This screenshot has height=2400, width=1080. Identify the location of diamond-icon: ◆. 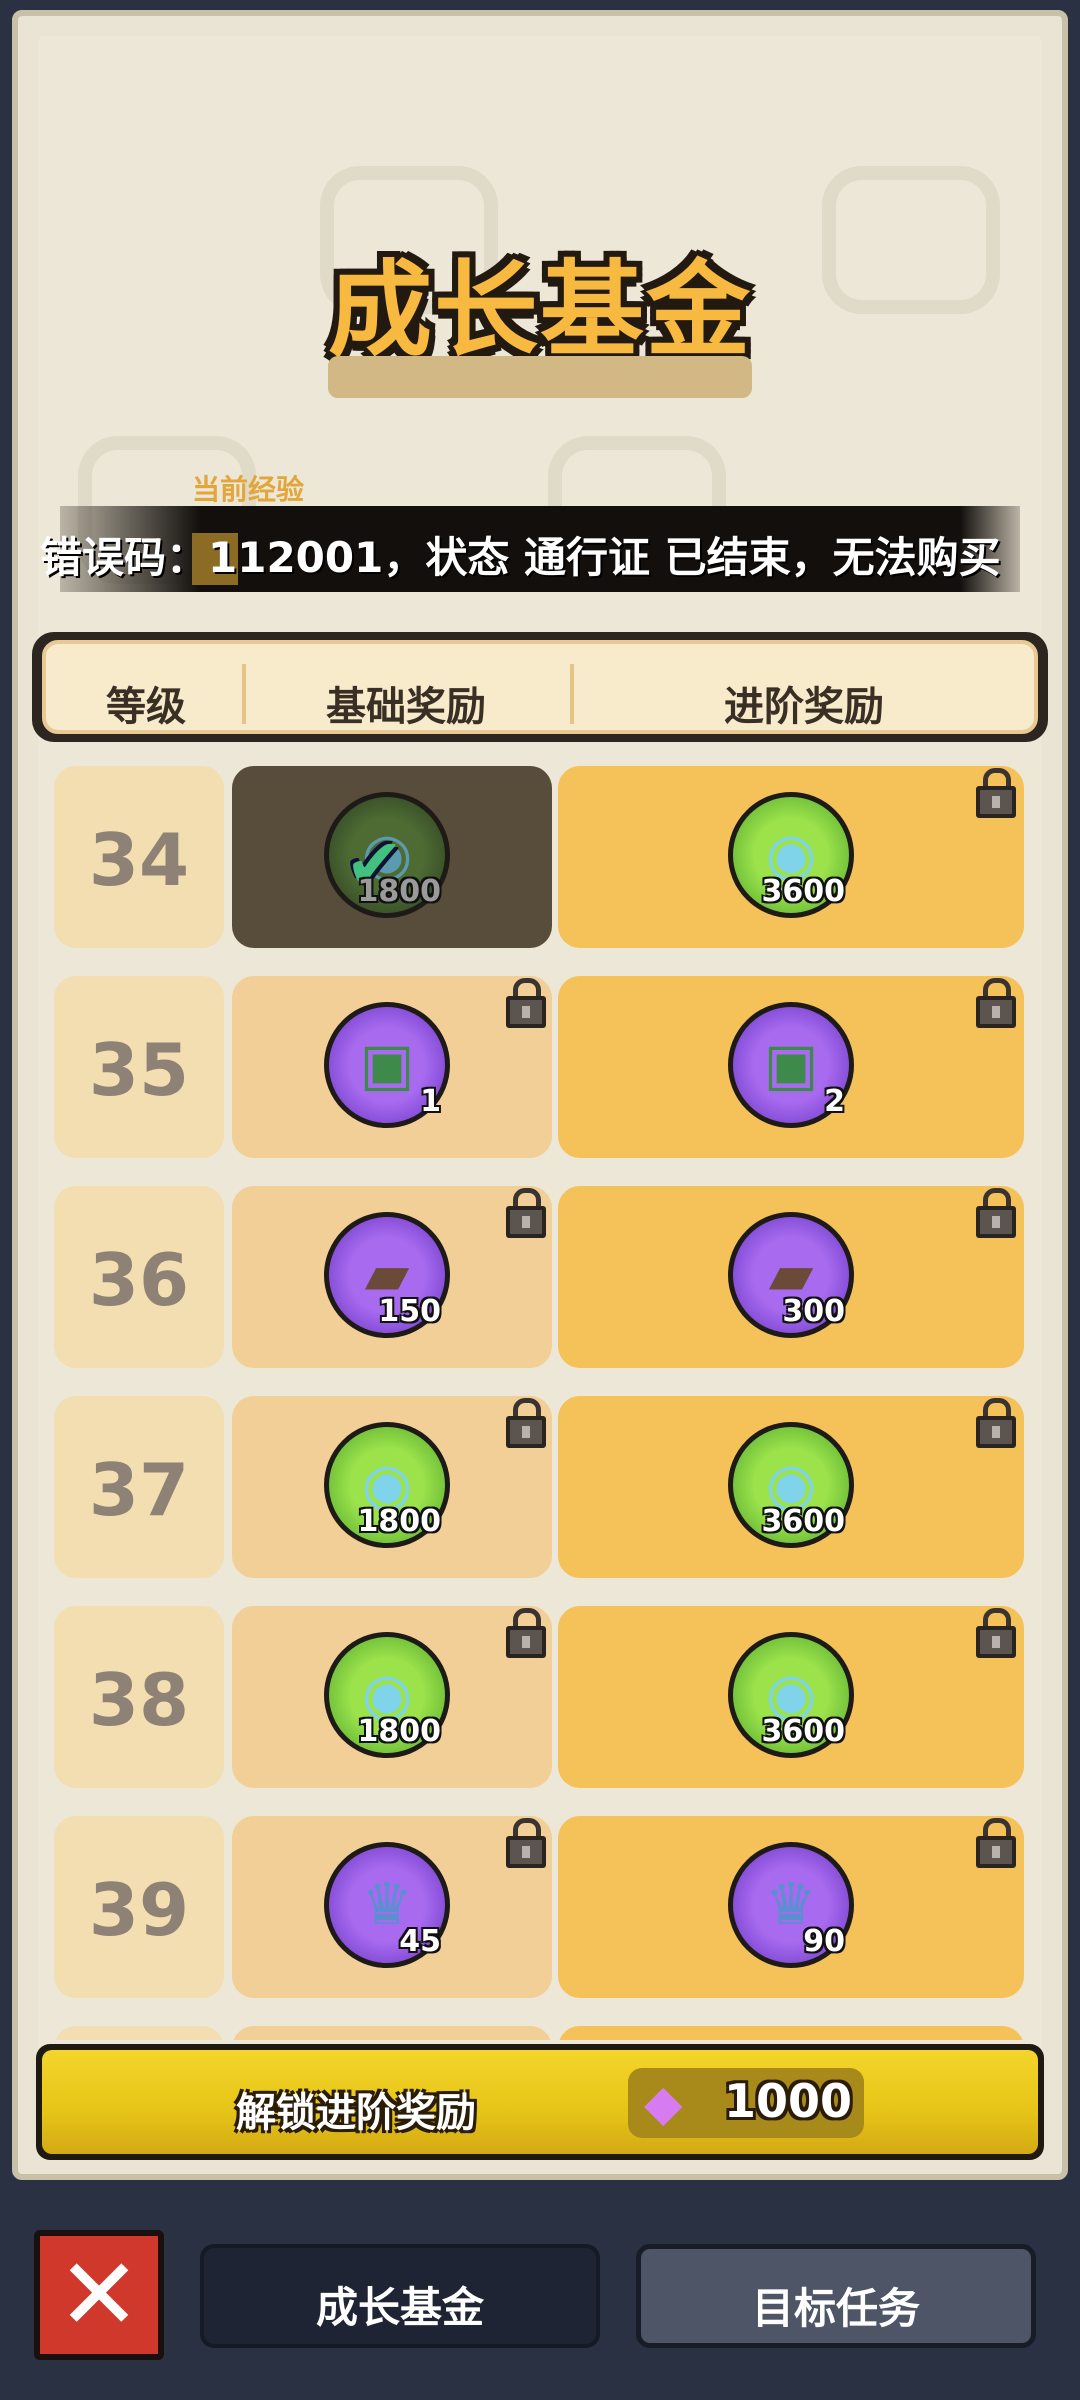
(663, 2103).